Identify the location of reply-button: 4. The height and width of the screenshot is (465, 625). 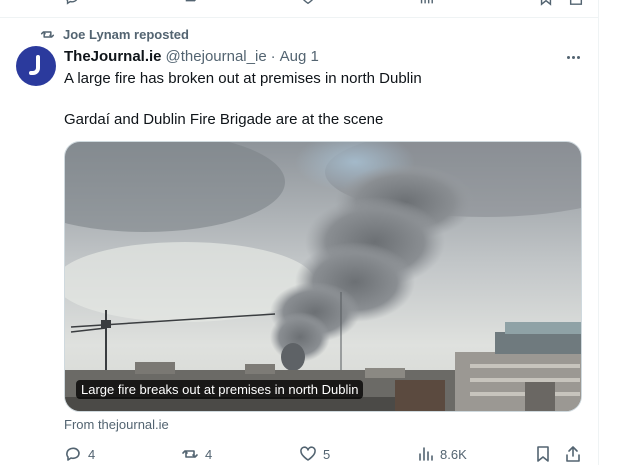
(79, 454).